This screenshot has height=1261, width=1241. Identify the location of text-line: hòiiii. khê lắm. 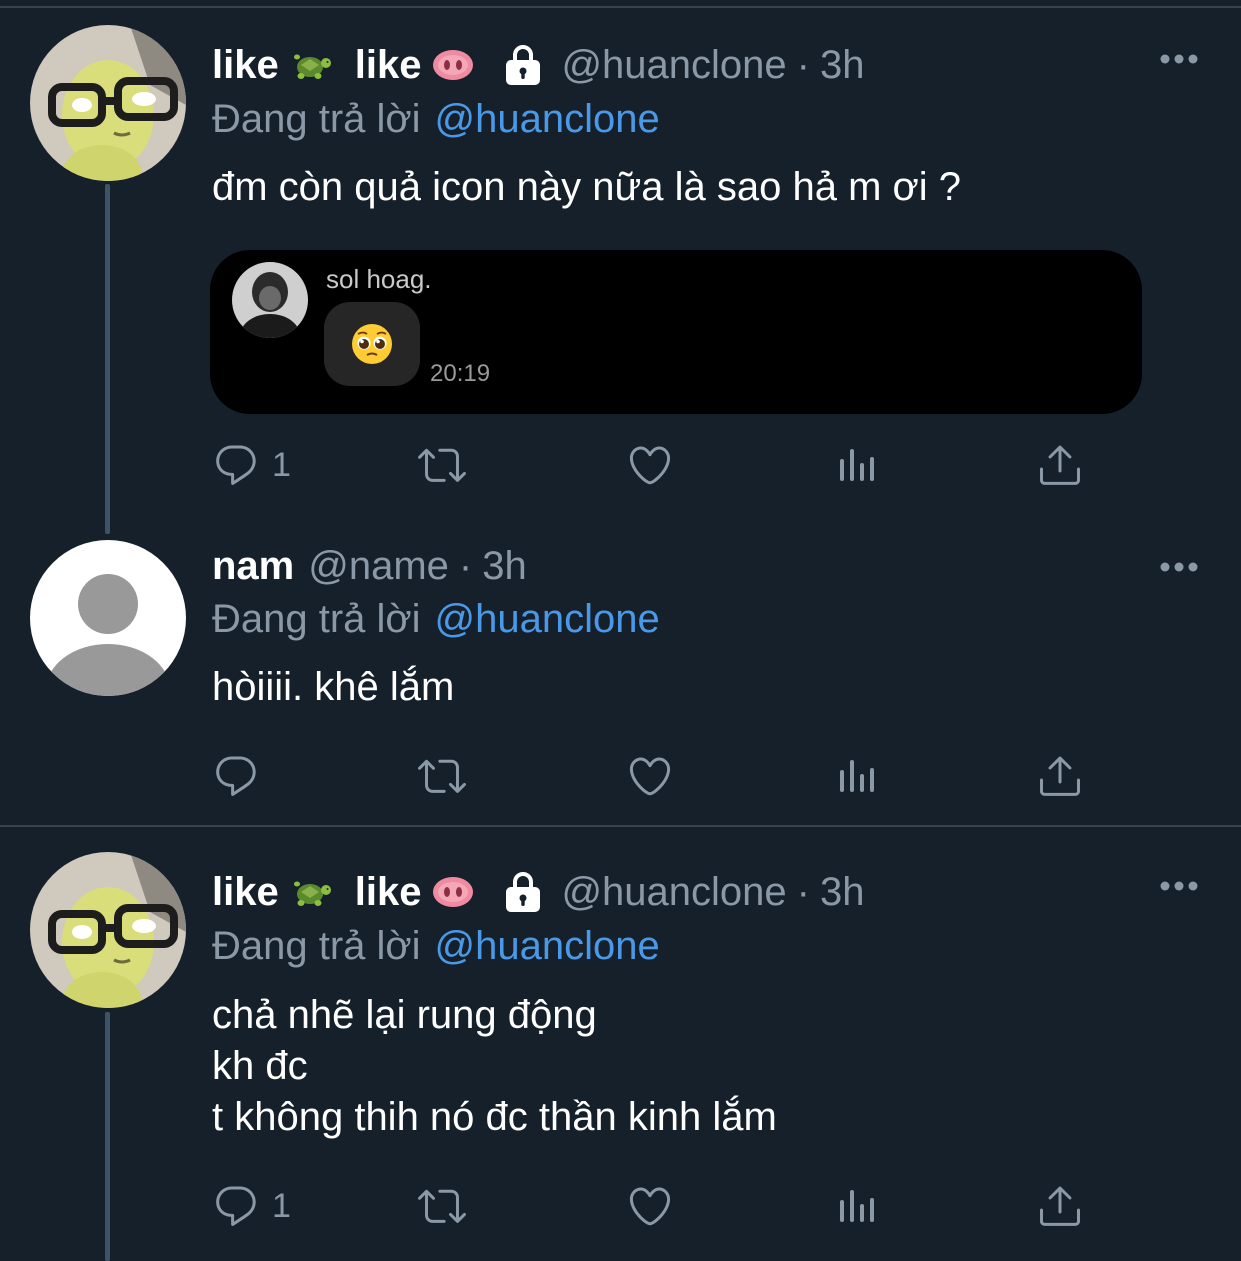
(333, 687).